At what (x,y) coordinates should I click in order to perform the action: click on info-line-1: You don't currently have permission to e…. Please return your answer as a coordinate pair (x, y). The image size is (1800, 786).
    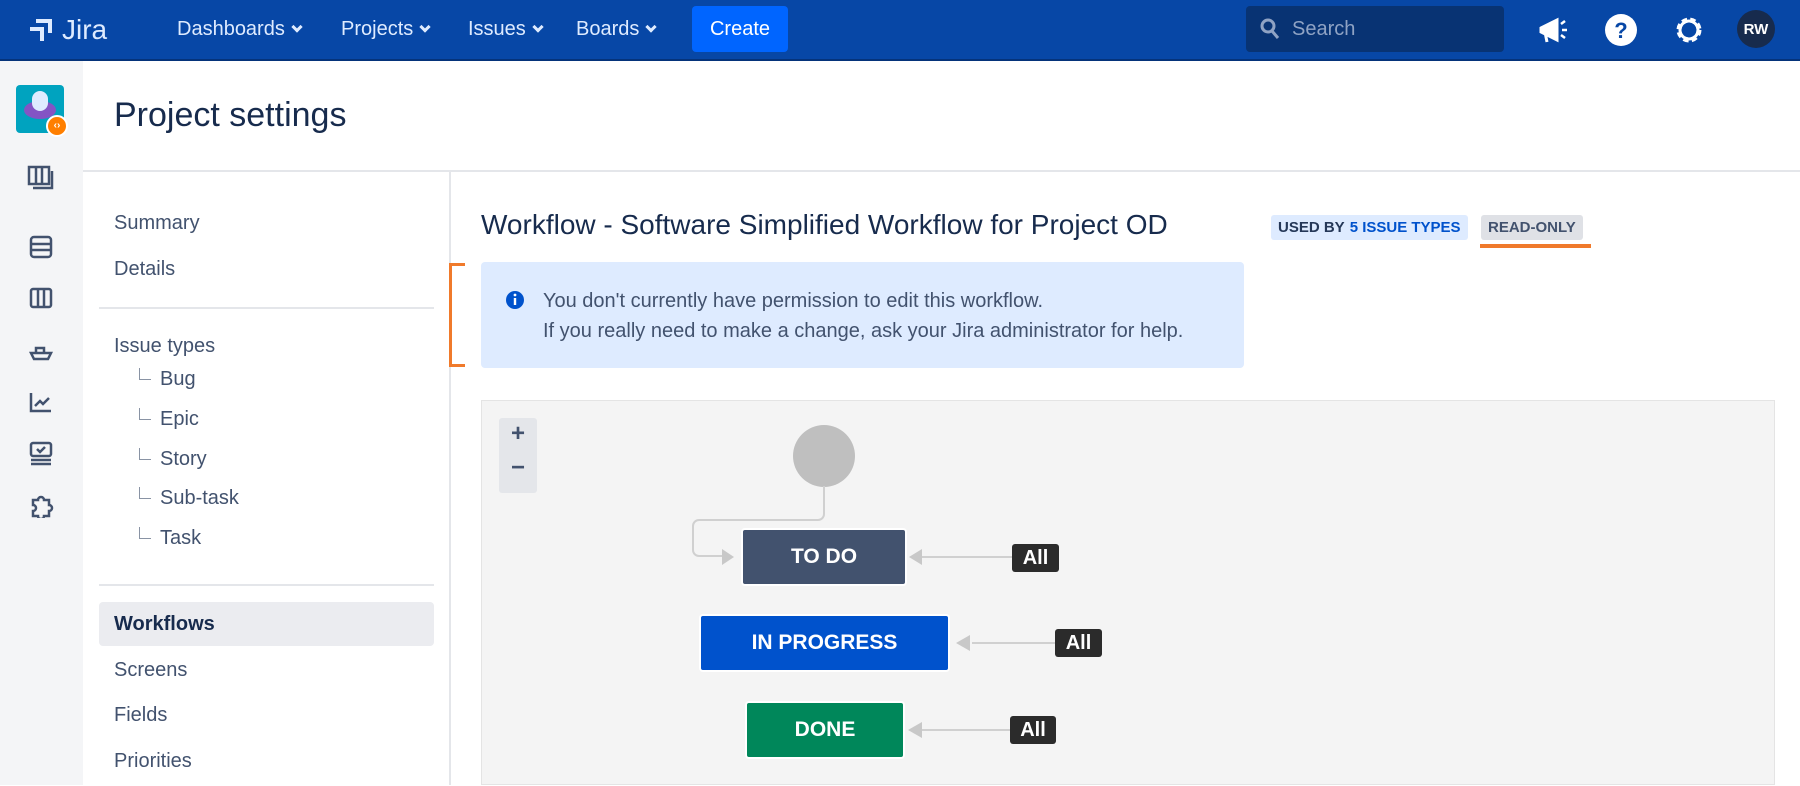
    Looking at the image, I should click on (793, 301).